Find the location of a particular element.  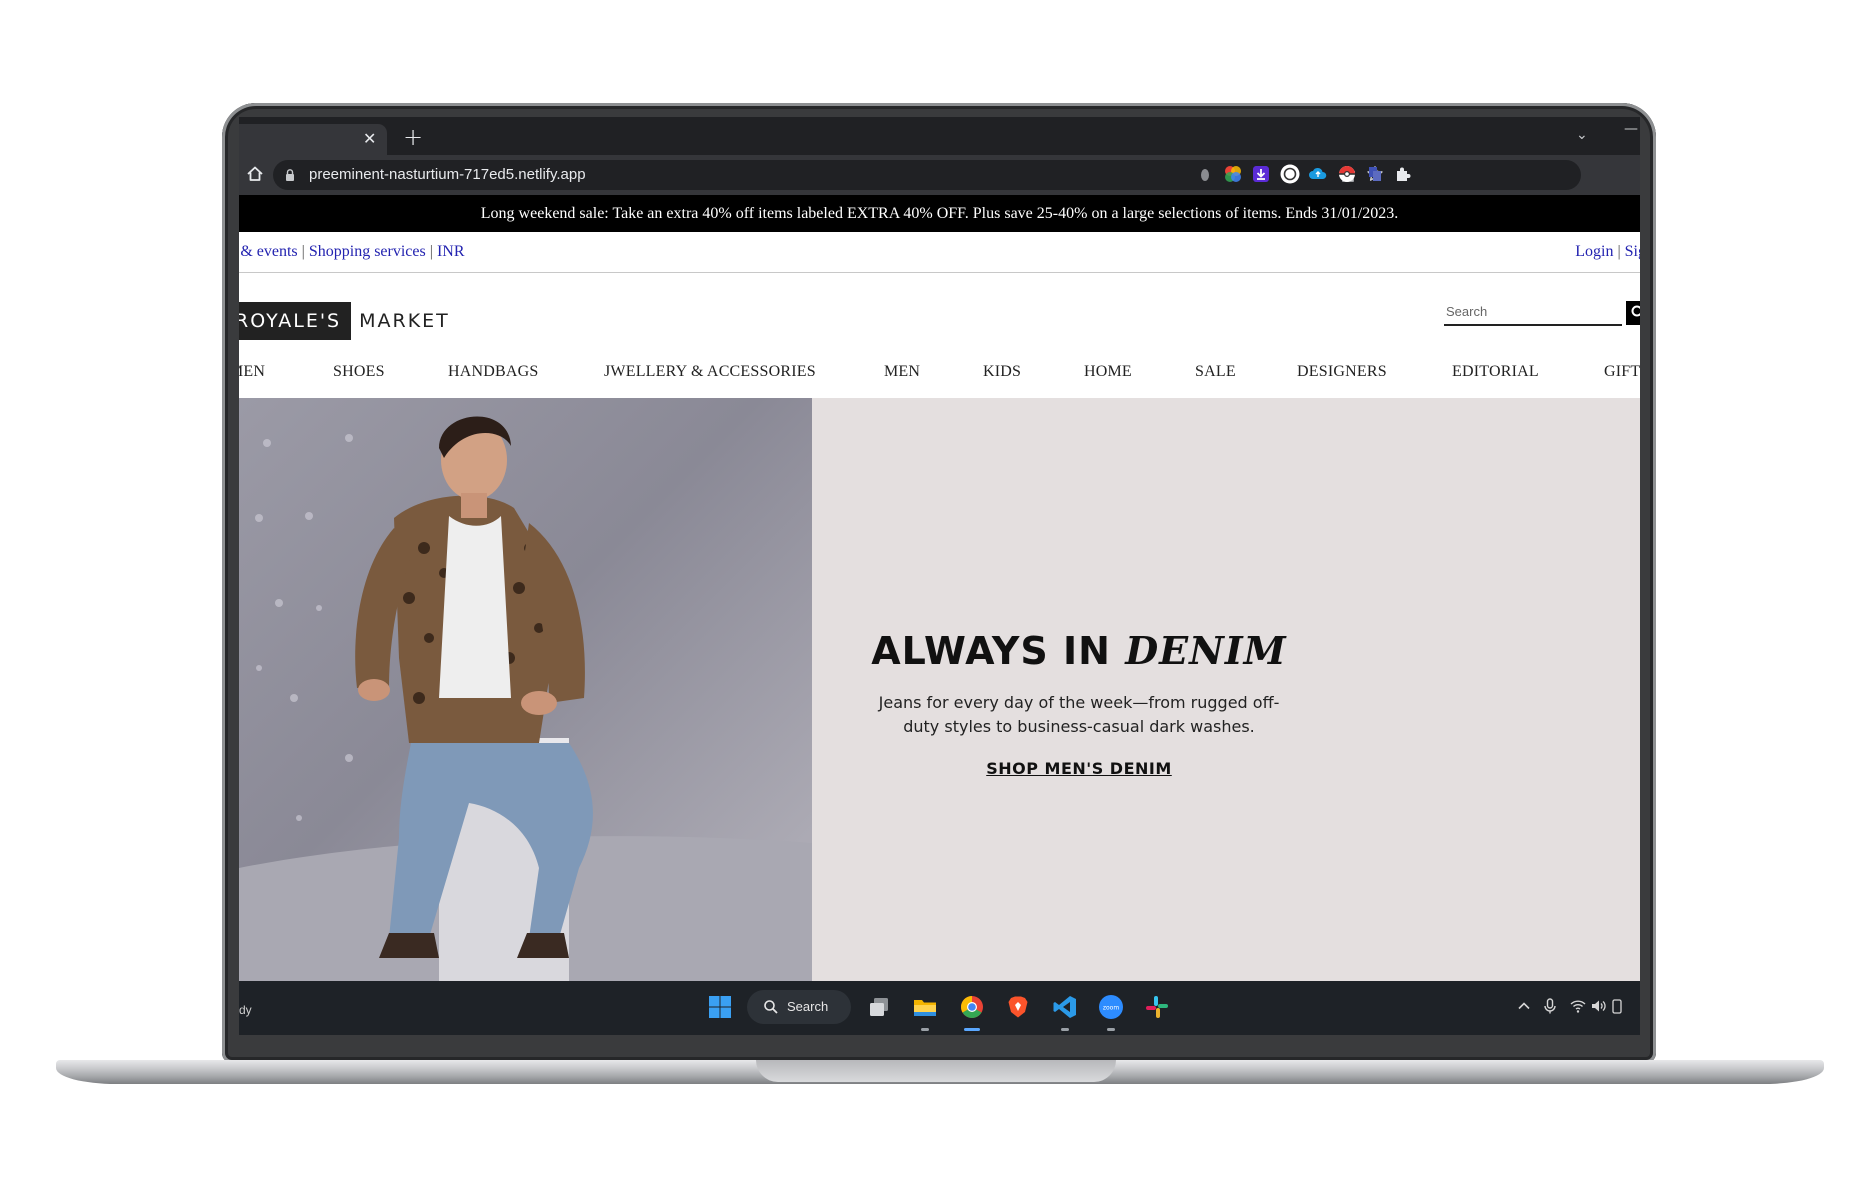

brave-browser-icon is located at coordinates (1018, 1007).